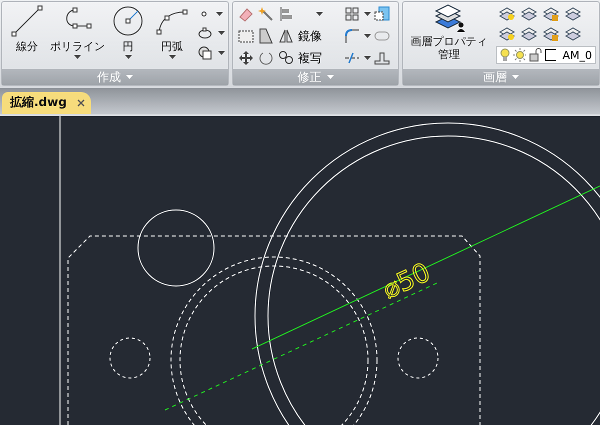  Describe the element at coordinates (352, 36) in the screenshot. I see `fillet-icon` at that location.